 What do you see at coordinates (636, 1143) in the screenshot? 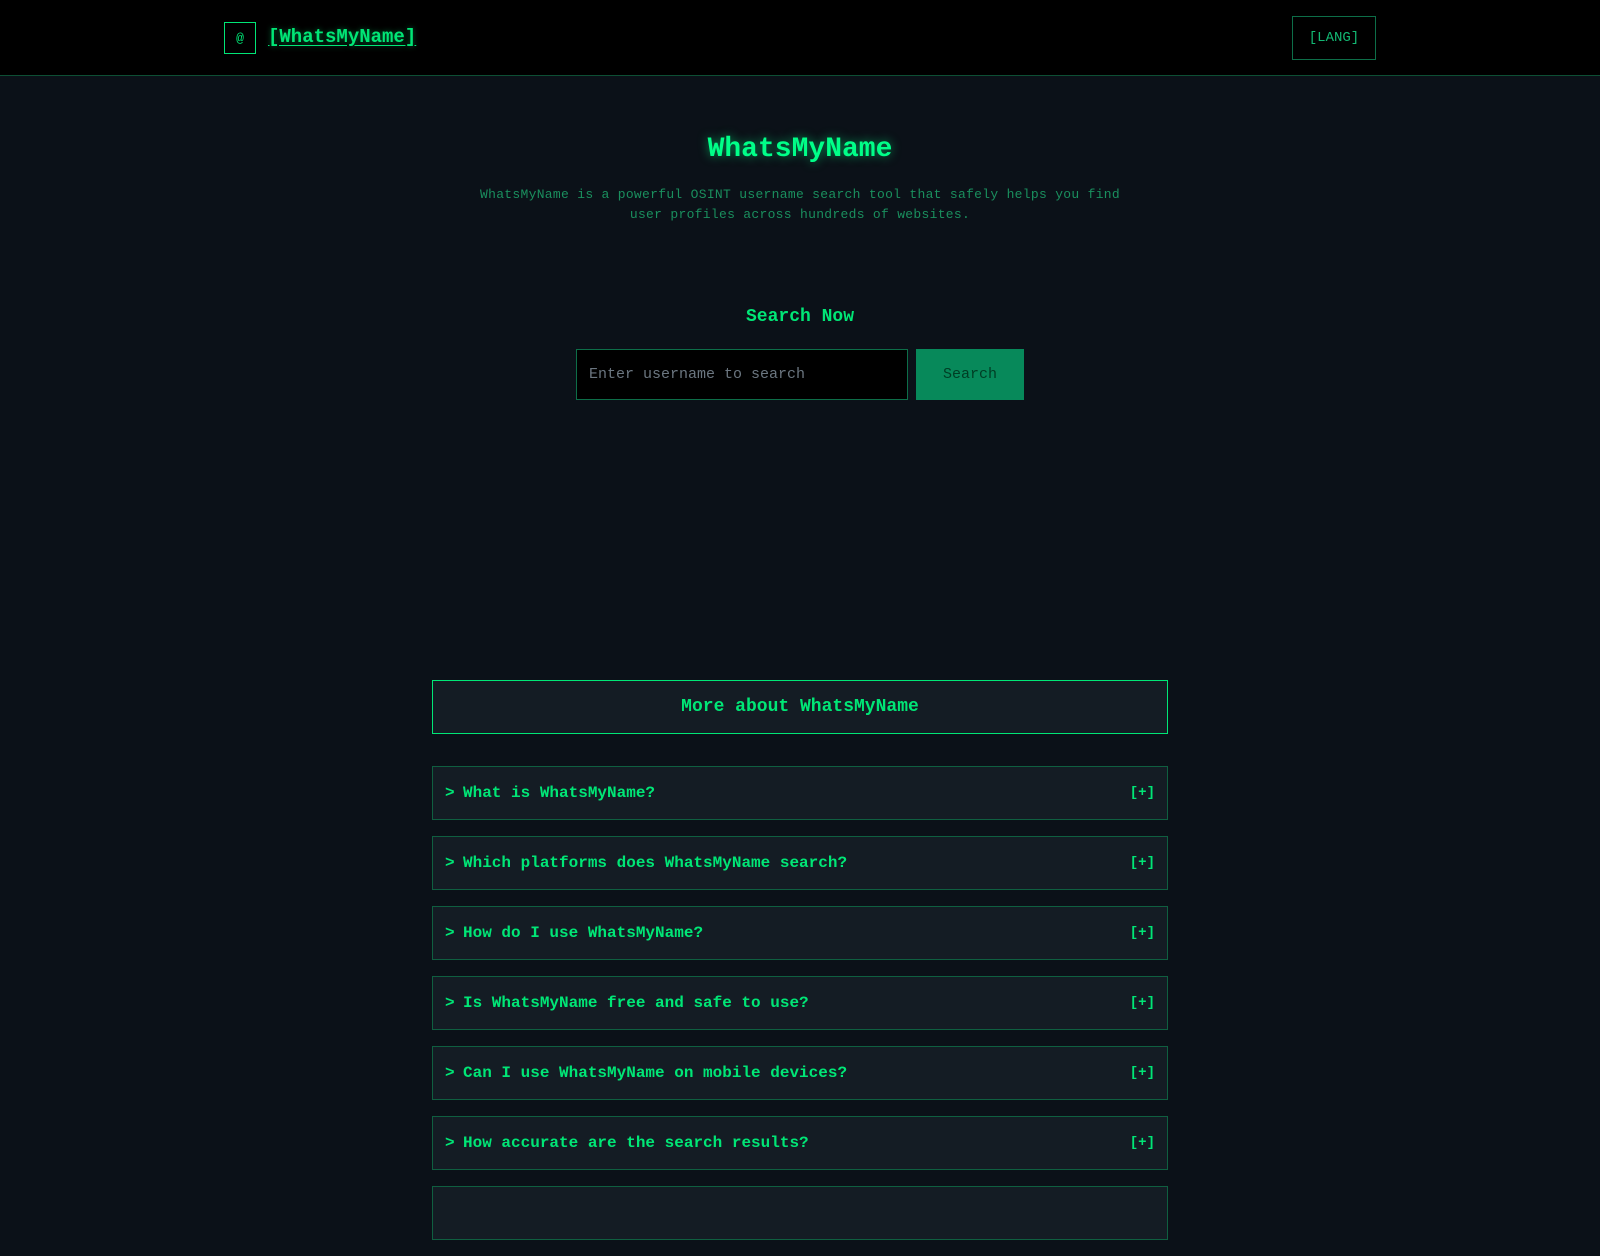
I see `faq-question: How accurate are the search results?` at bounding box center [636, 1143].